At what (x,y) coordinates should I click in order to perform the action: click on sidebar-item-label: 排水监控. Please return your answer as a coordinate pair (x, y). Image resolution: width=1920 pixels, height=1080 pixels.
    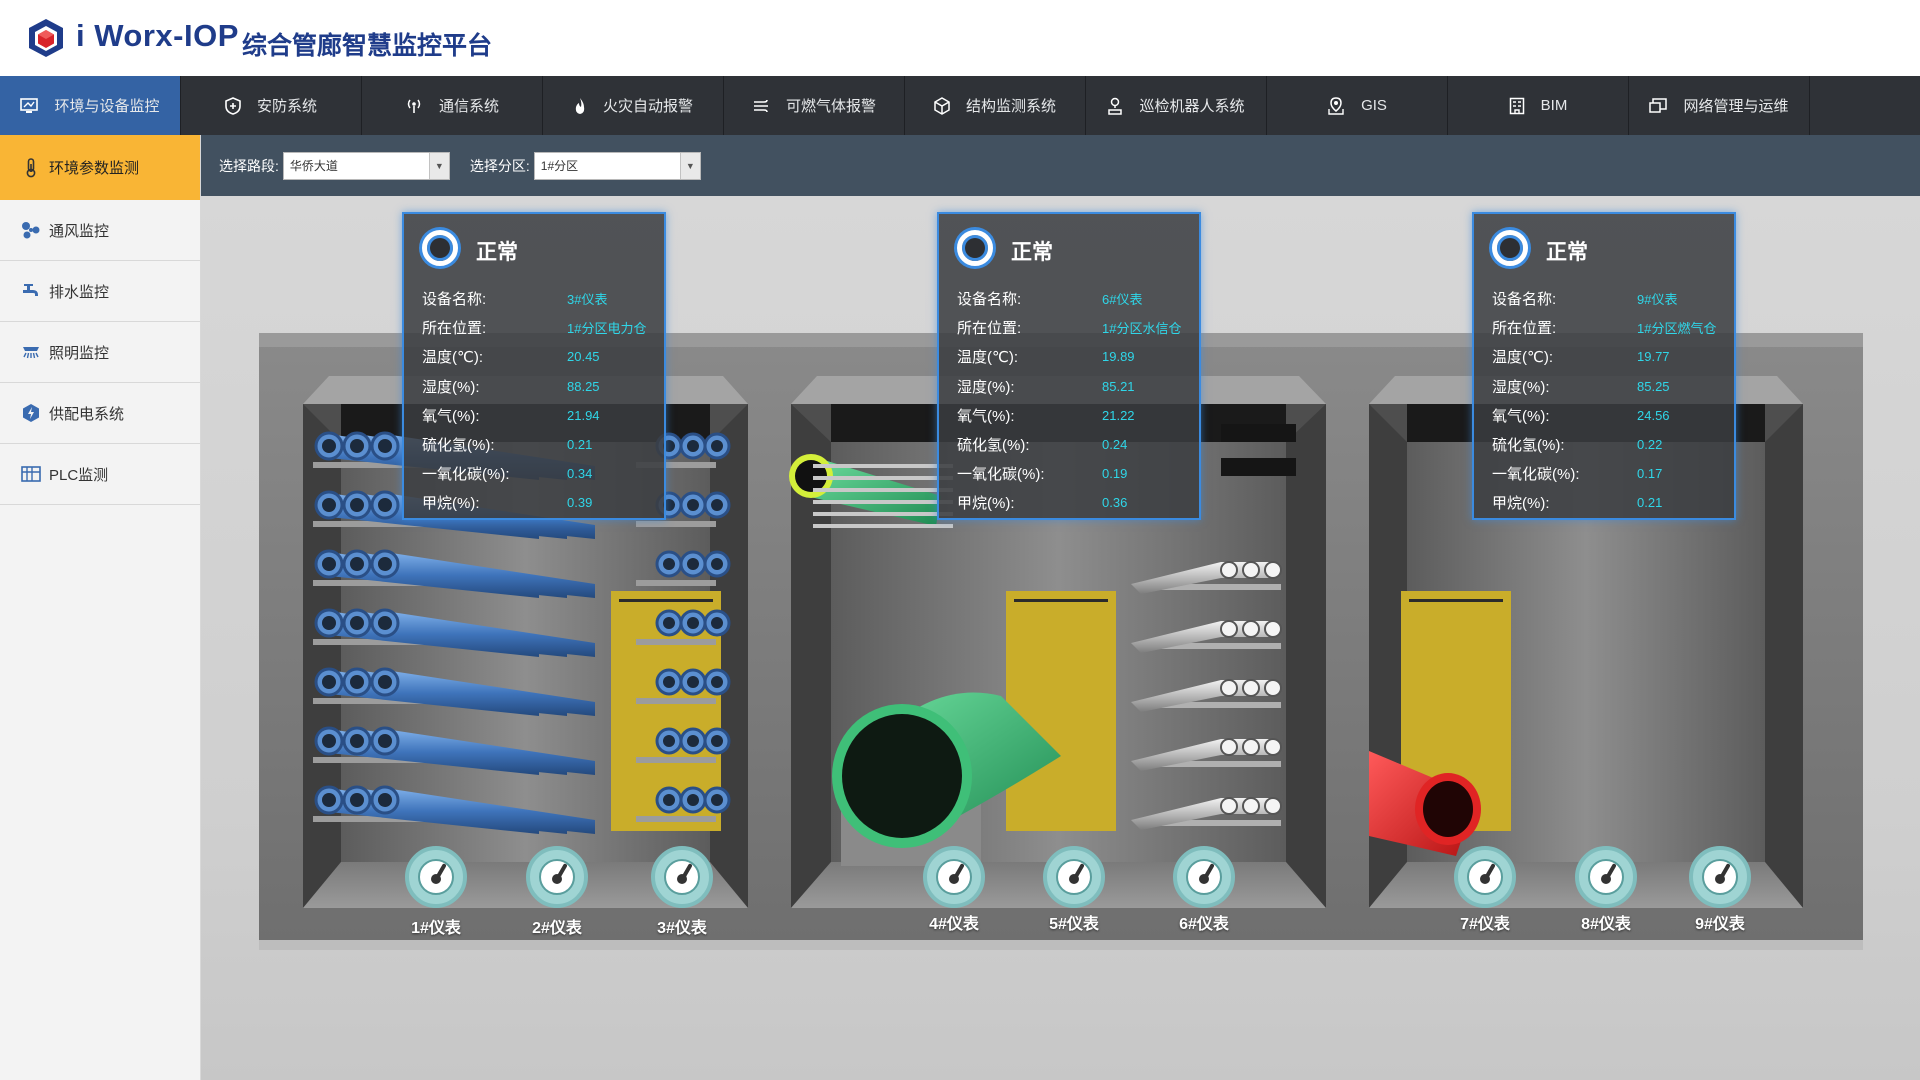
    Looking at the image, I should click on (79, 292).